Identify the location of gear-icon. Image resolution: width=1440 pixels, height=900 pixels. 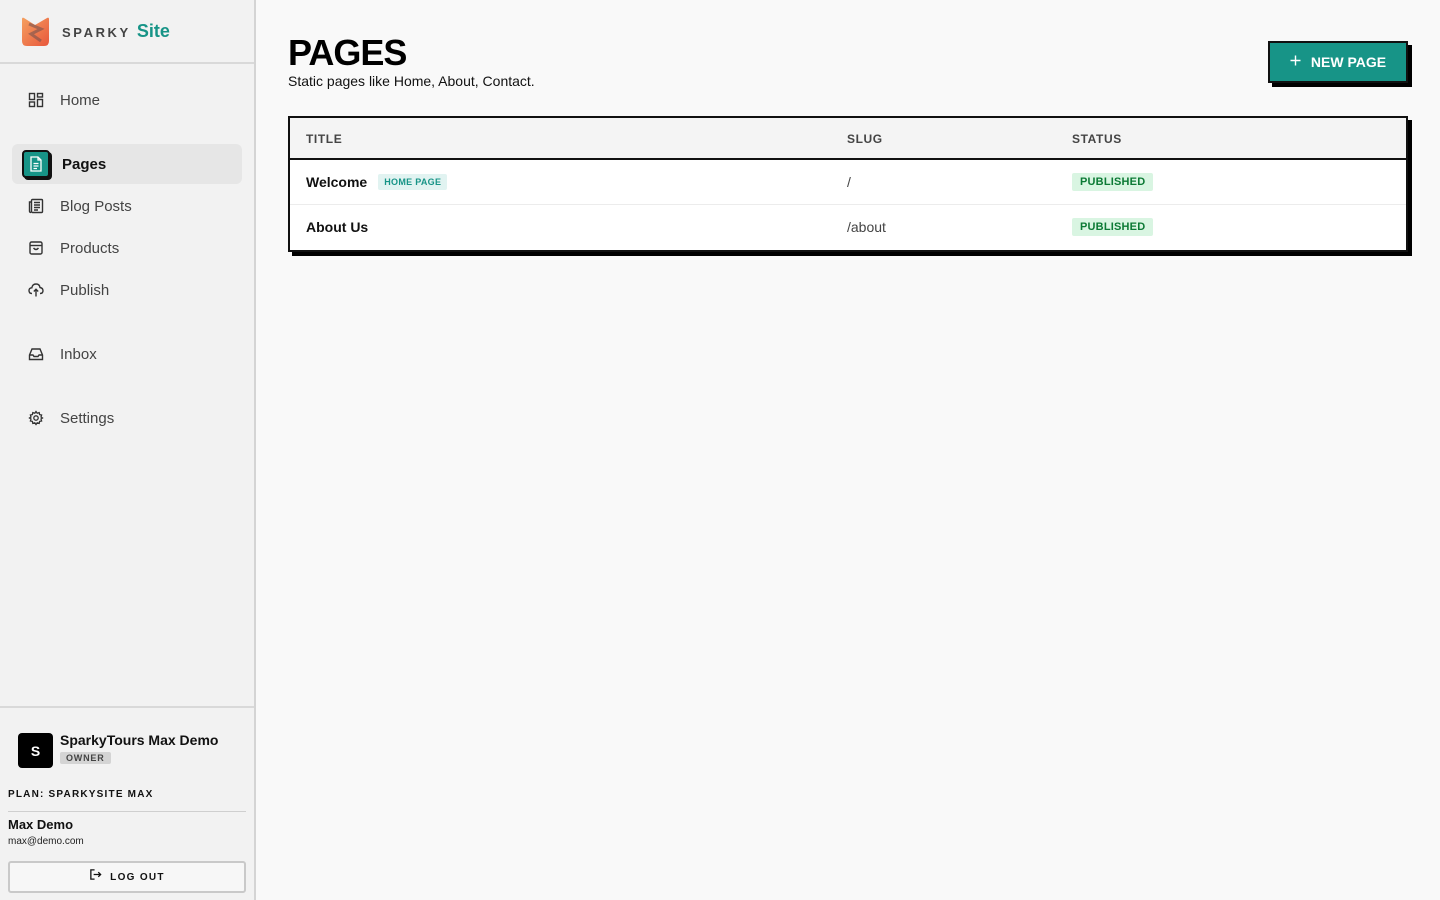
(36, 418).